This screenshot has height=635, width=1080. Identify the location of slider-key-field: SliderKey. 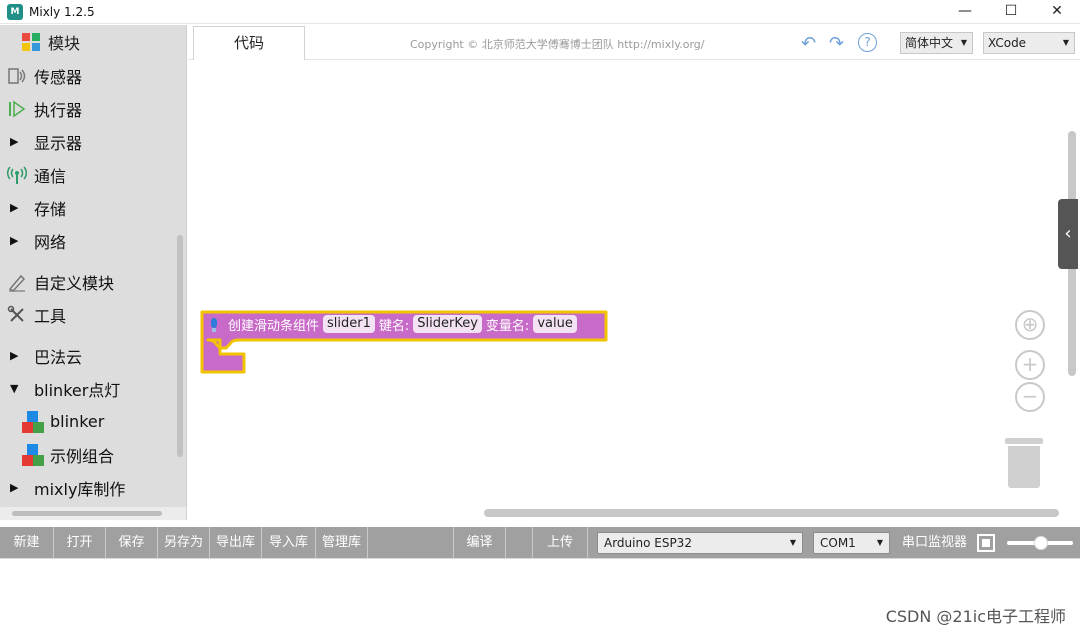
(447, 324).